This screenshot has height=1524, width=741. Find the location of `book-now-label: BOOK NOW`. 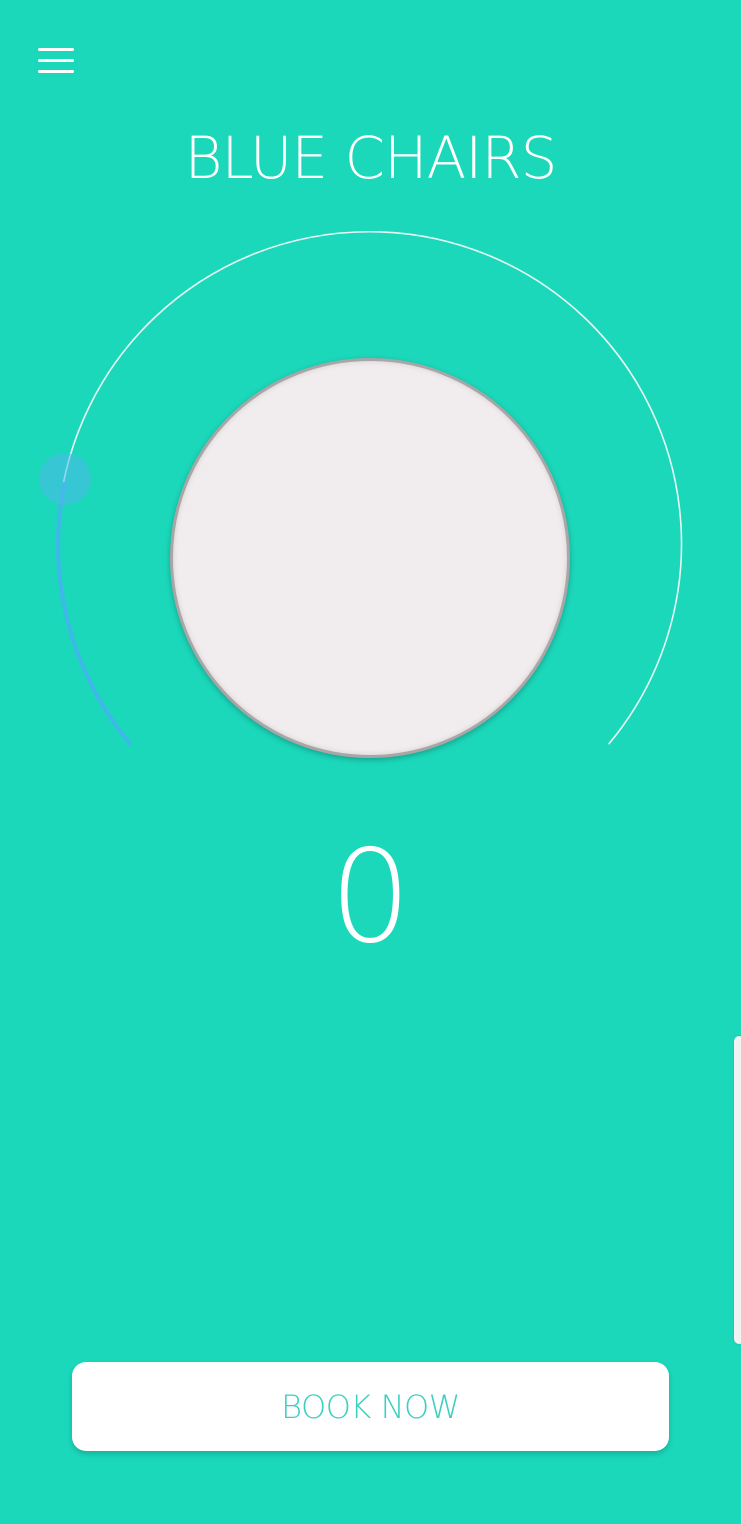

book-now-label: BOOK NOW is located at coordinates (370, 1406).